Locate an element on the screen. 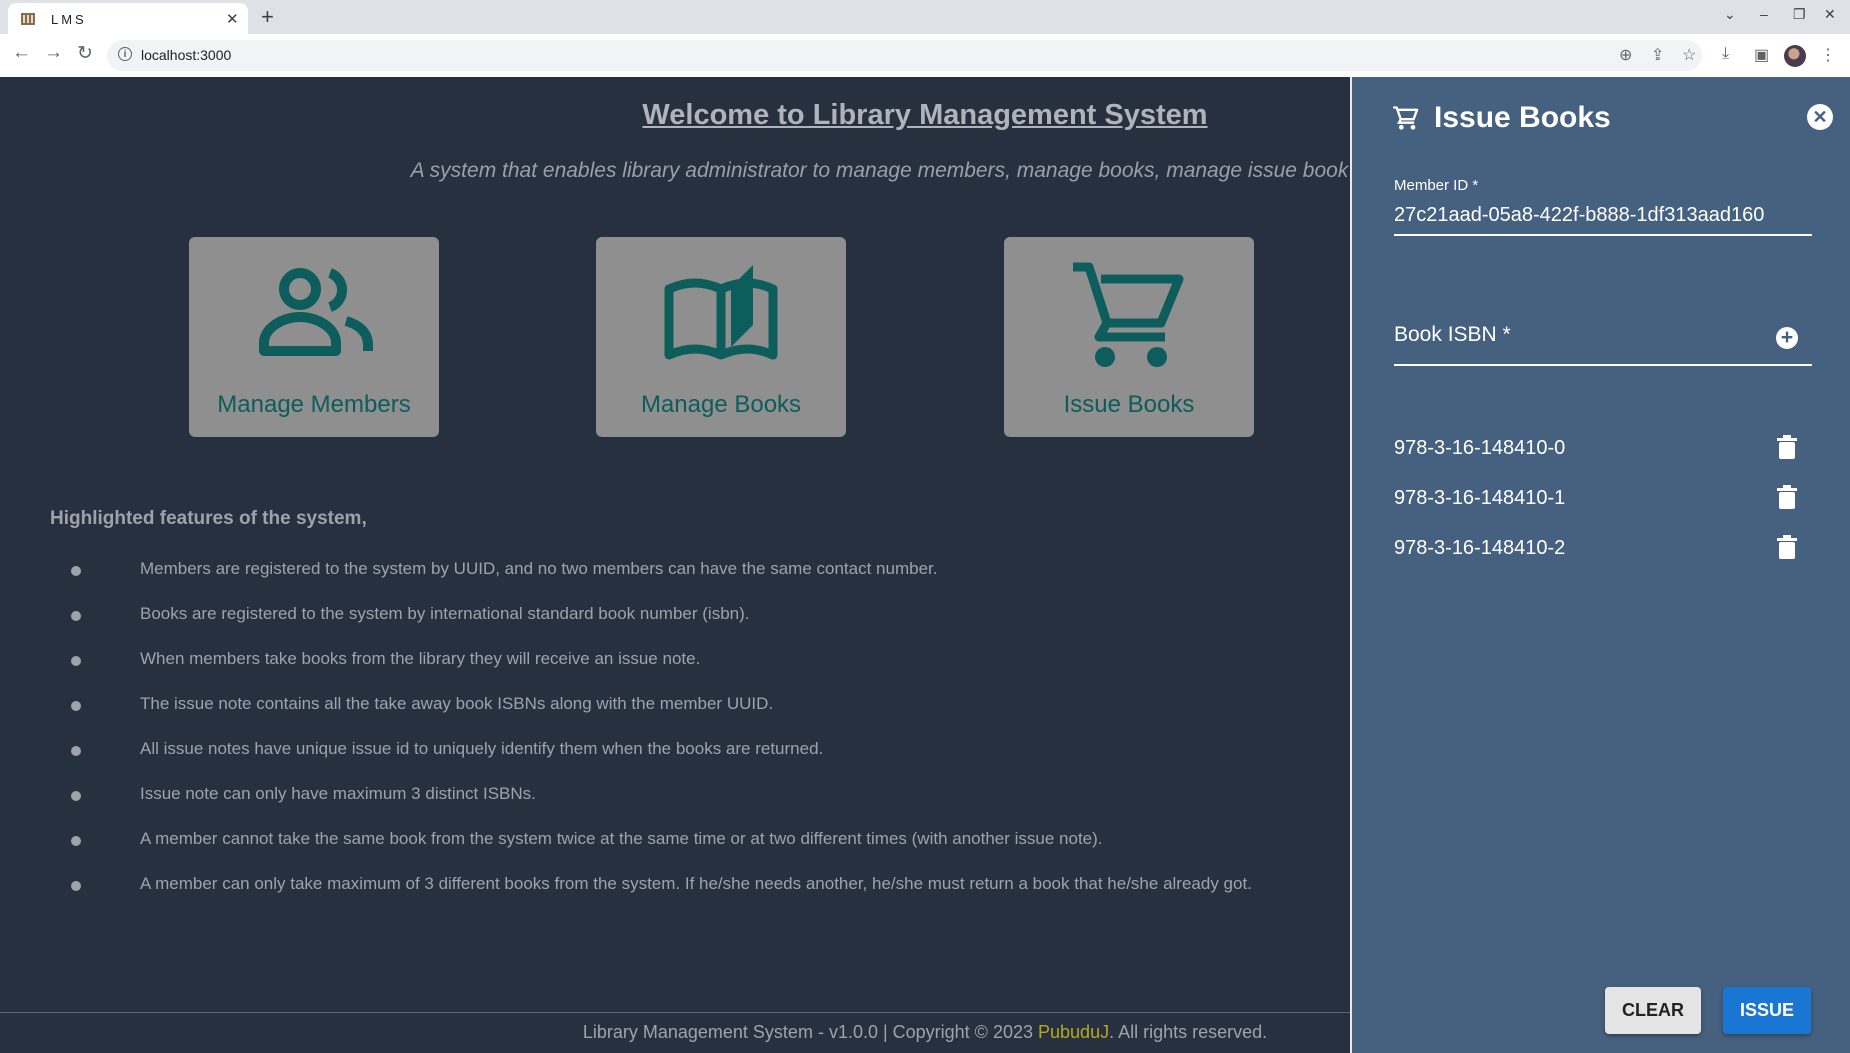 This screenshot has width=1850, height=1053. library-favicon-icon is located at coordinates (28, 19).